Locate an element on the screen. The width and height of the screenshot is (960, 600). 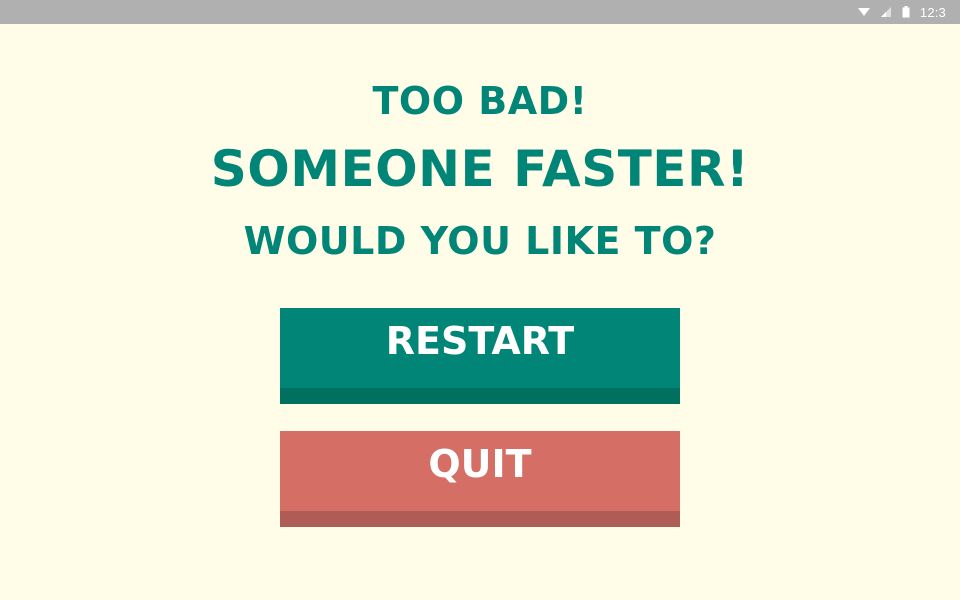
restart-button-label: Restart is located at coordinates (480, 341).